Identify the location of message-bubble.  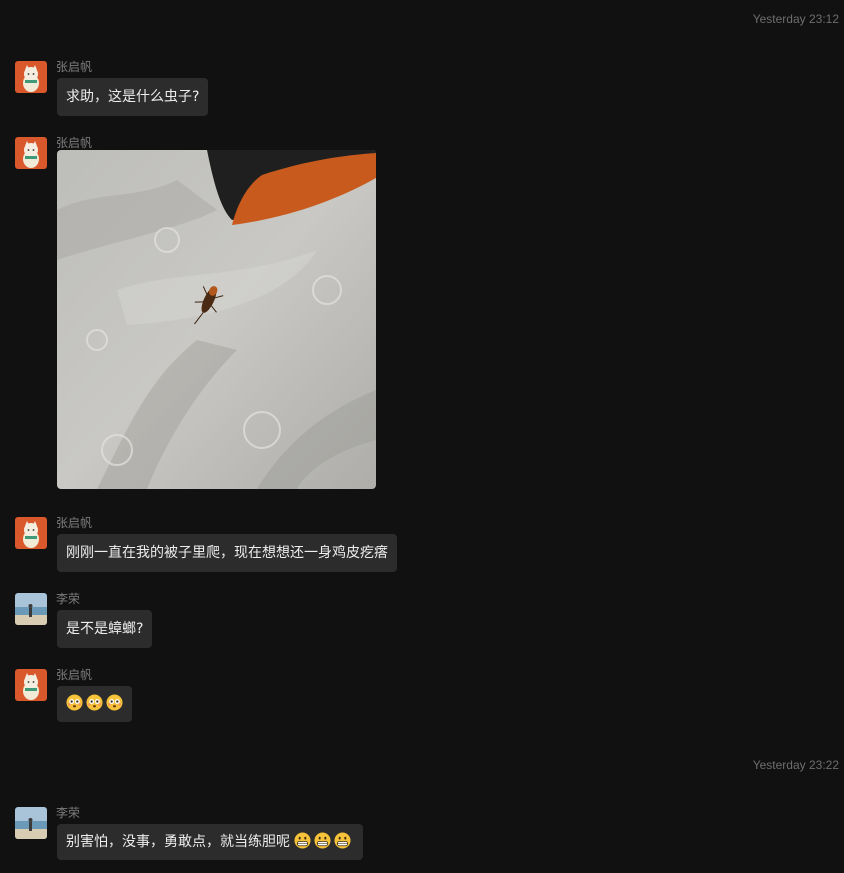
(94, 704).